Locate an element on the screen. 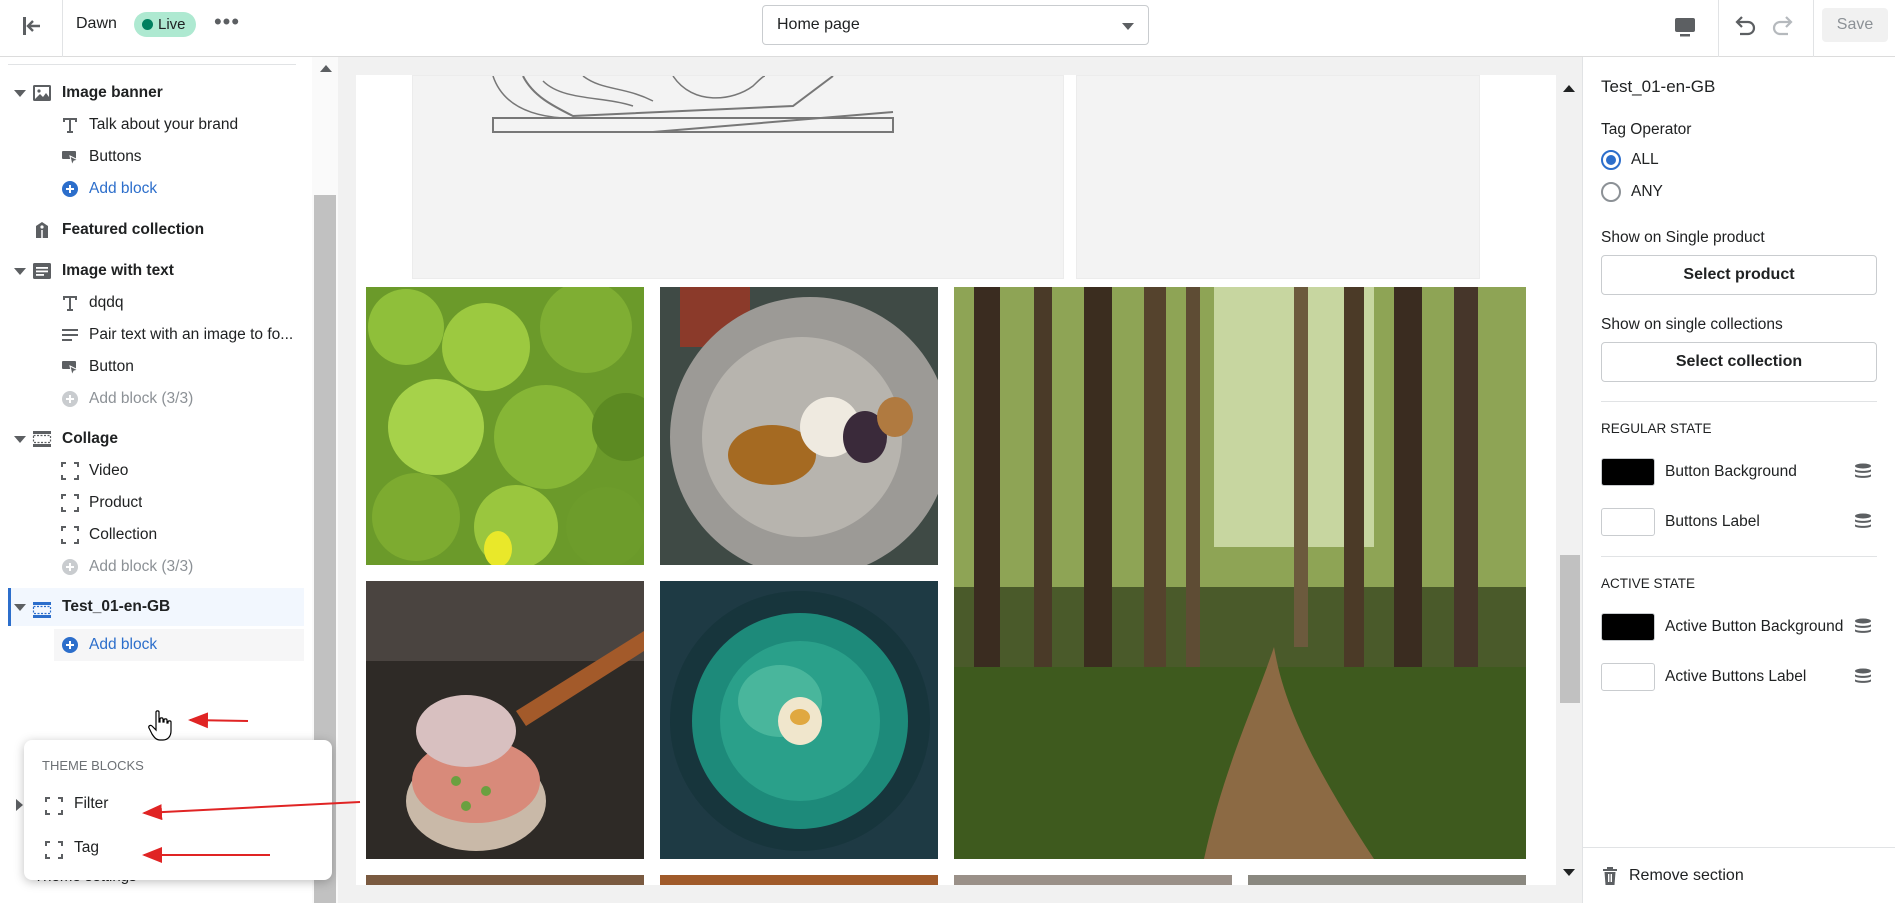 This screenshot has width=1895, height=903. color-label: Active Button Background is located at coordinates (1754, 626).